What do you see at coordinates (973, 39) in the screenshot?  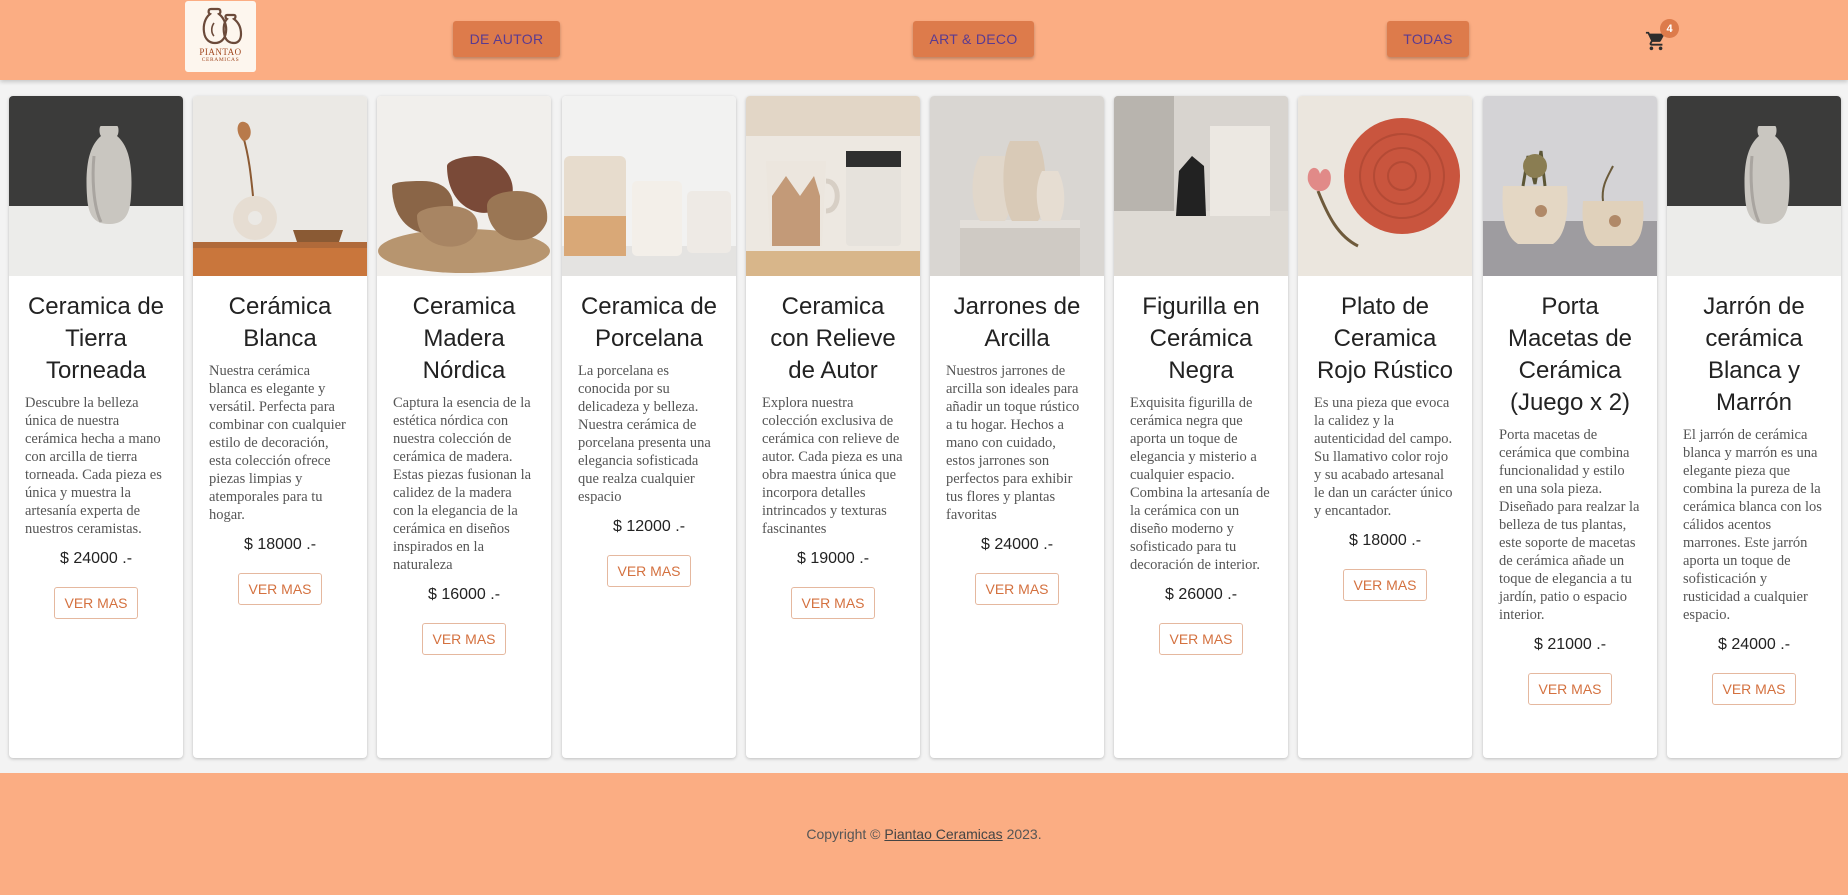 I see `nav-art-deco-button: ART & DECO` at bounding box center [973, 39].